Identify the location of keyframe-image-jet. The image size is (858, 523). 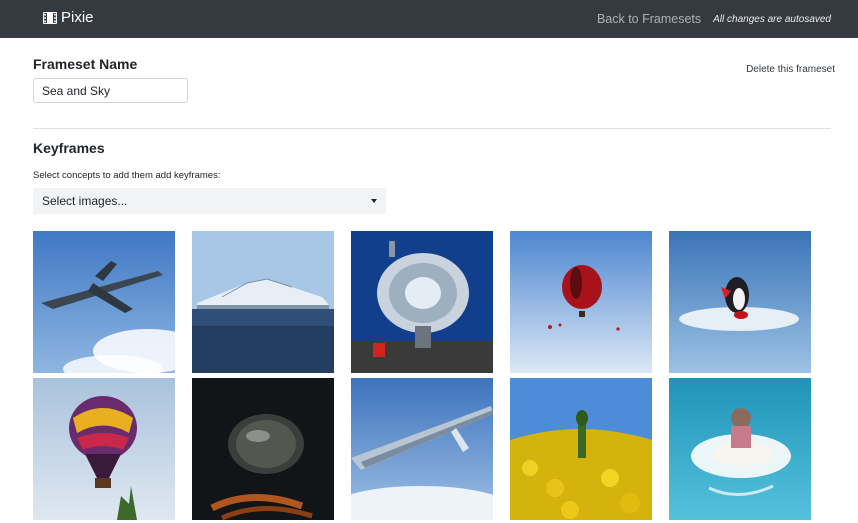
(104, 302).